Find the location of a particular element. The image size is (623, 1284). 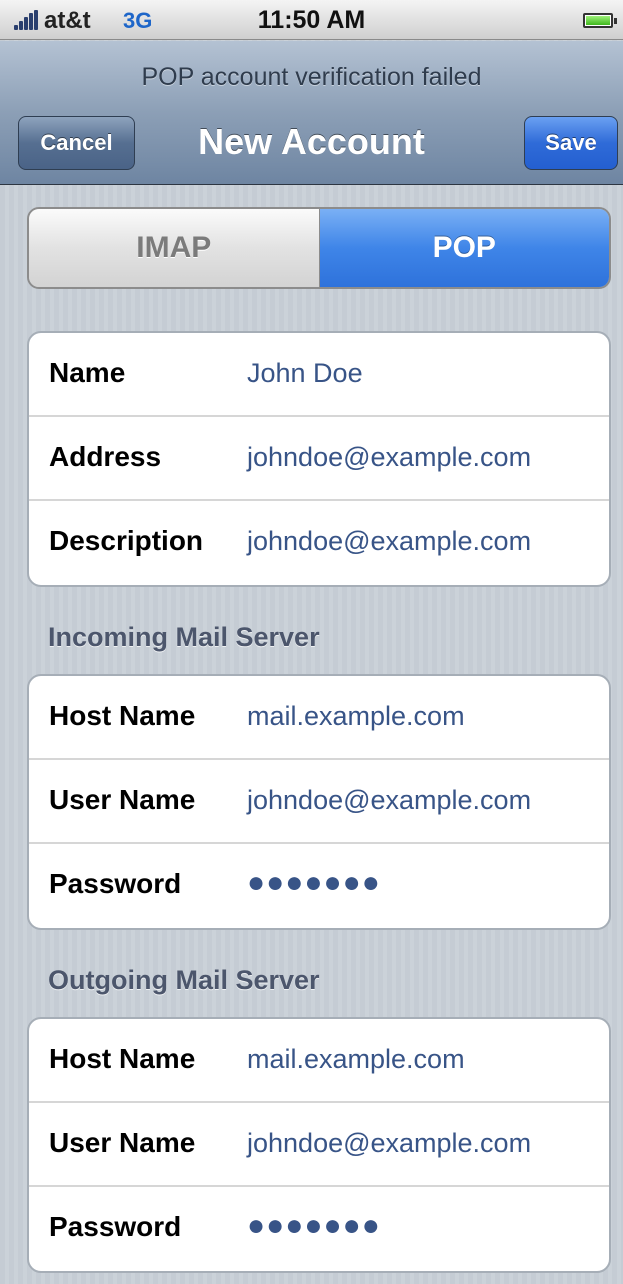

outgoing-password-label: Password is located at coordinates (115, 1226).